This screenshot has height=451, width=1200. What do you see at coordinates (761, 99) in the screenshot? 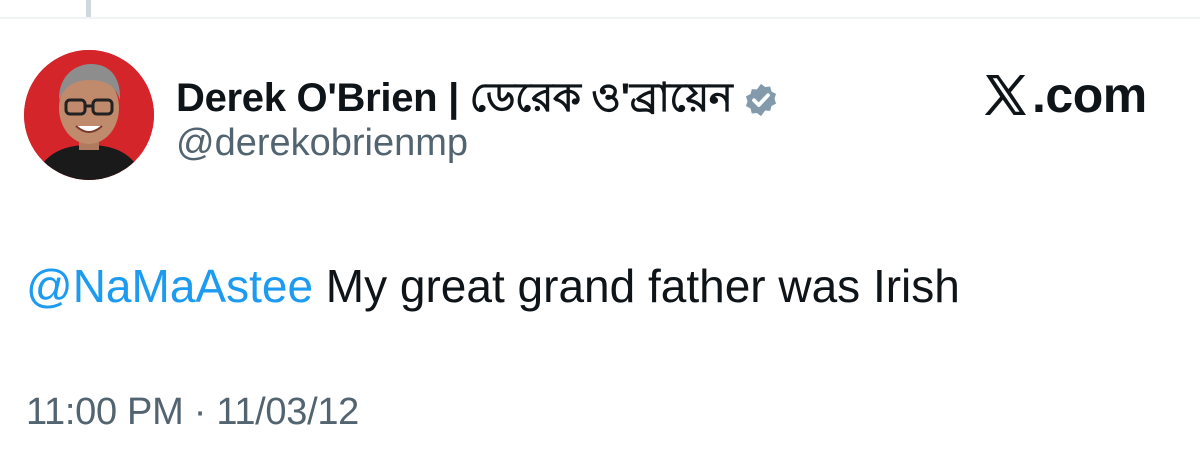
I see `verified-badge-icon` at bounding box center [761, 99].